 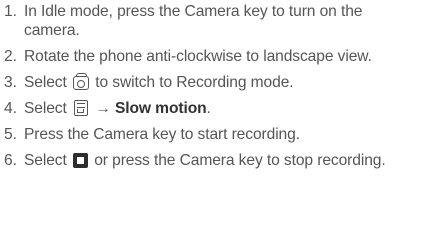 What do you see at coordinates (103, 108) in the screenshot?
I see `arrow-symbol: →` at bounding box center [103, 108].